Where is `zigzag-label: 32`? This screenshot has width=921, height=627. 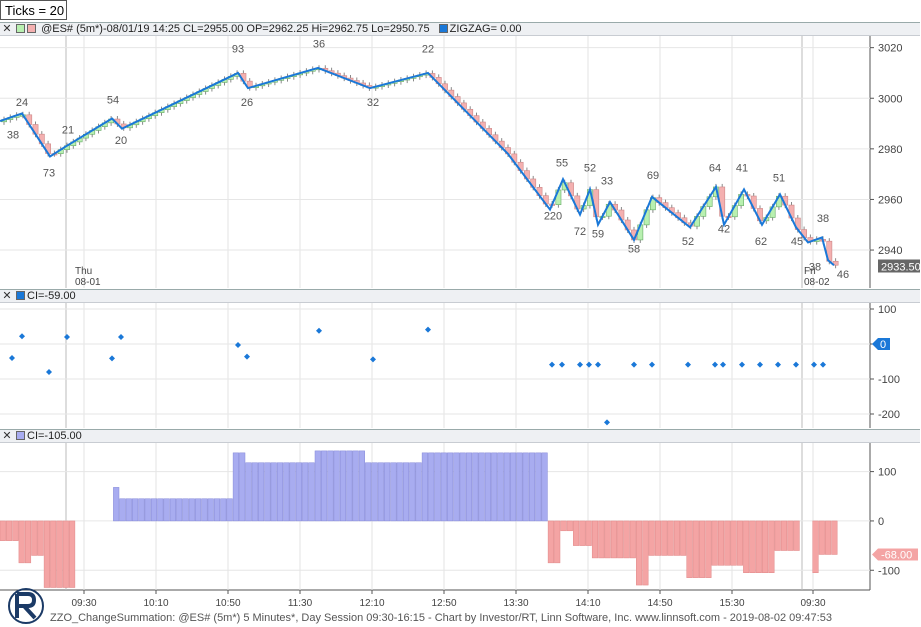 zigzag-label: 32 is located at coordinates (373, 103).